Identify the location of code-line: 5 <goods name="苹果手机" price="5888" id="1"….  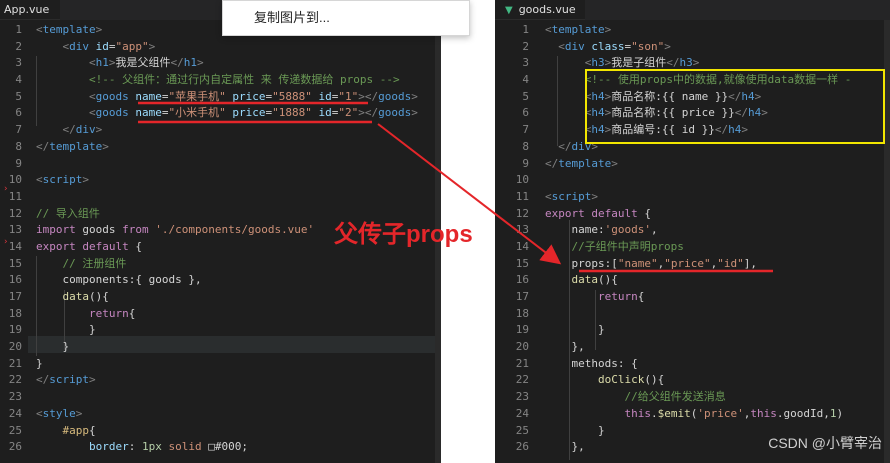
(220, 97).